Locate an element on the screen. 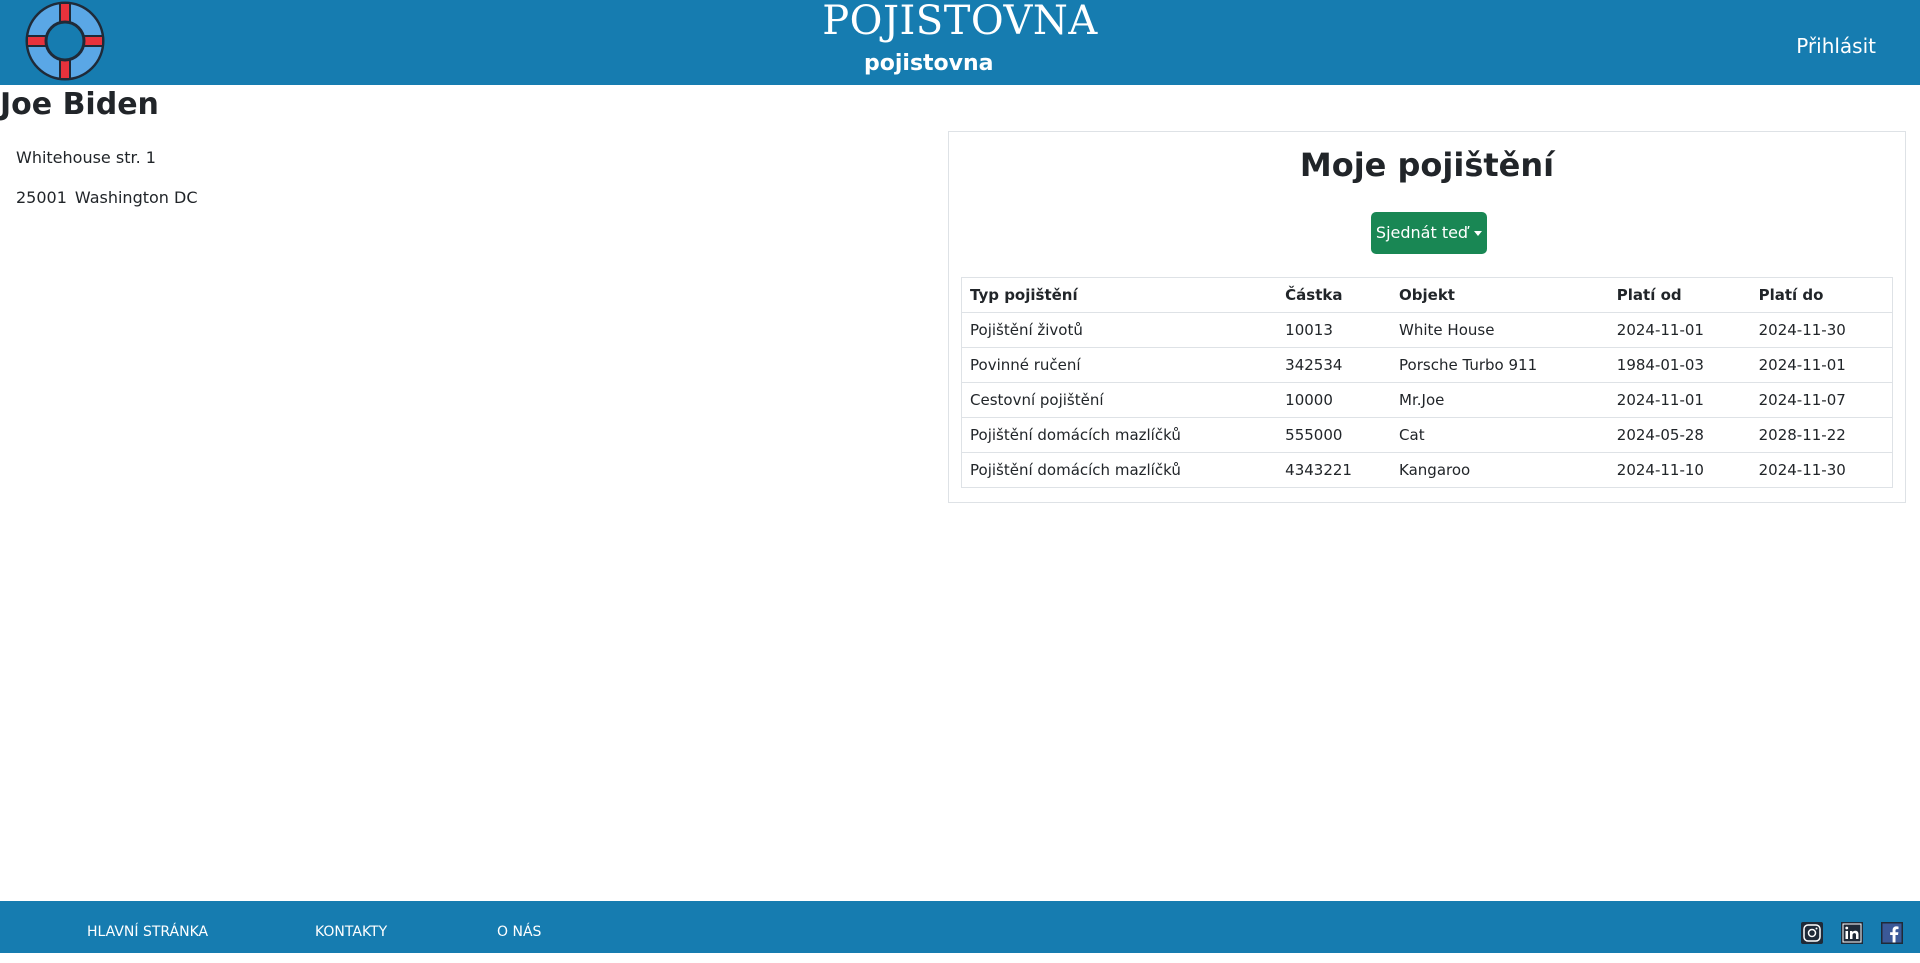  order-button-label: Sjednát teď is located at coordinates (1422, 232).